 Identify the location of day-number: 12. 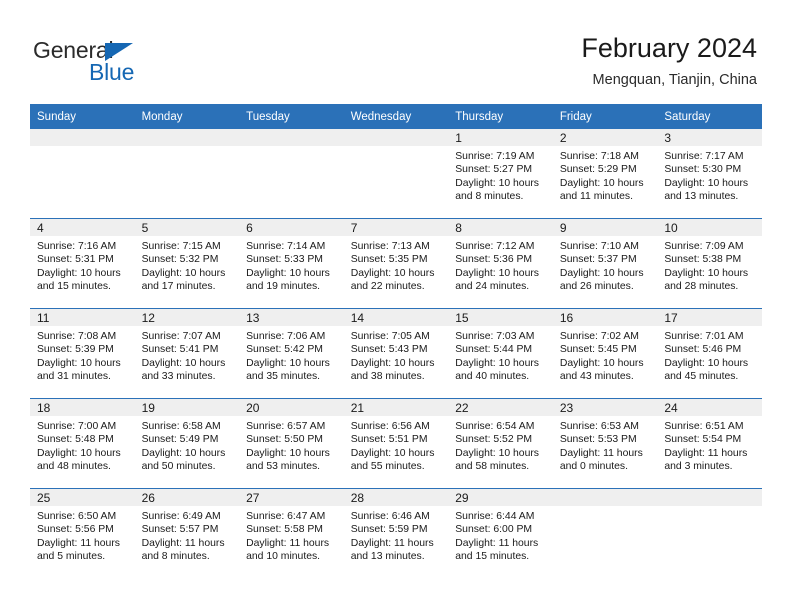
(187, 317).